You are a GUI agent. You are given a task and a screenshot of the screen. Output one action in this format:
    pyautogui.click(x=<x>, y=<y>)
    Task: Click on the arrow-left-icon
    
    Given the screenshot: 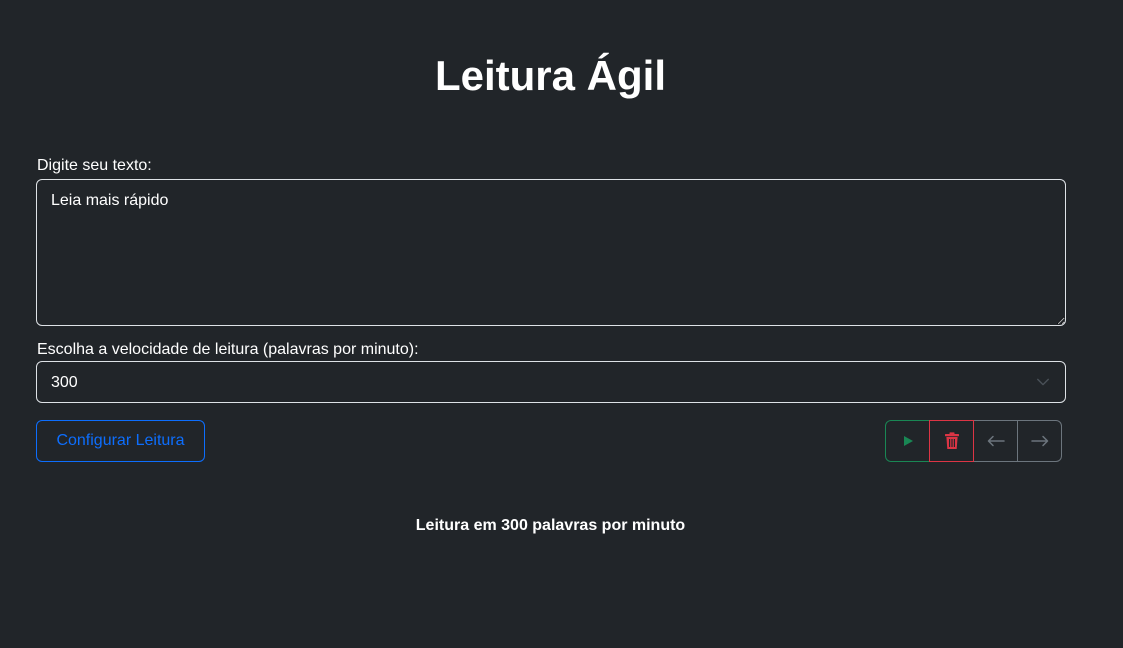 What is the action you would take?
    pyautogui.click(x=996, y=441)
    